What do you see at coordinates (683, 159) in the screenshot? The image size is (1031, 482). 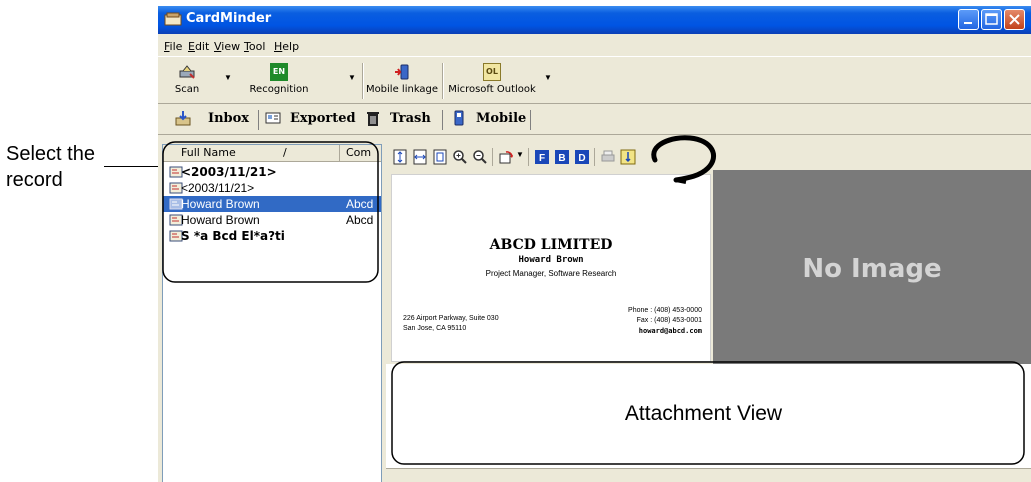 I see `attachment-button-circle` at bounding box center [683, 159].